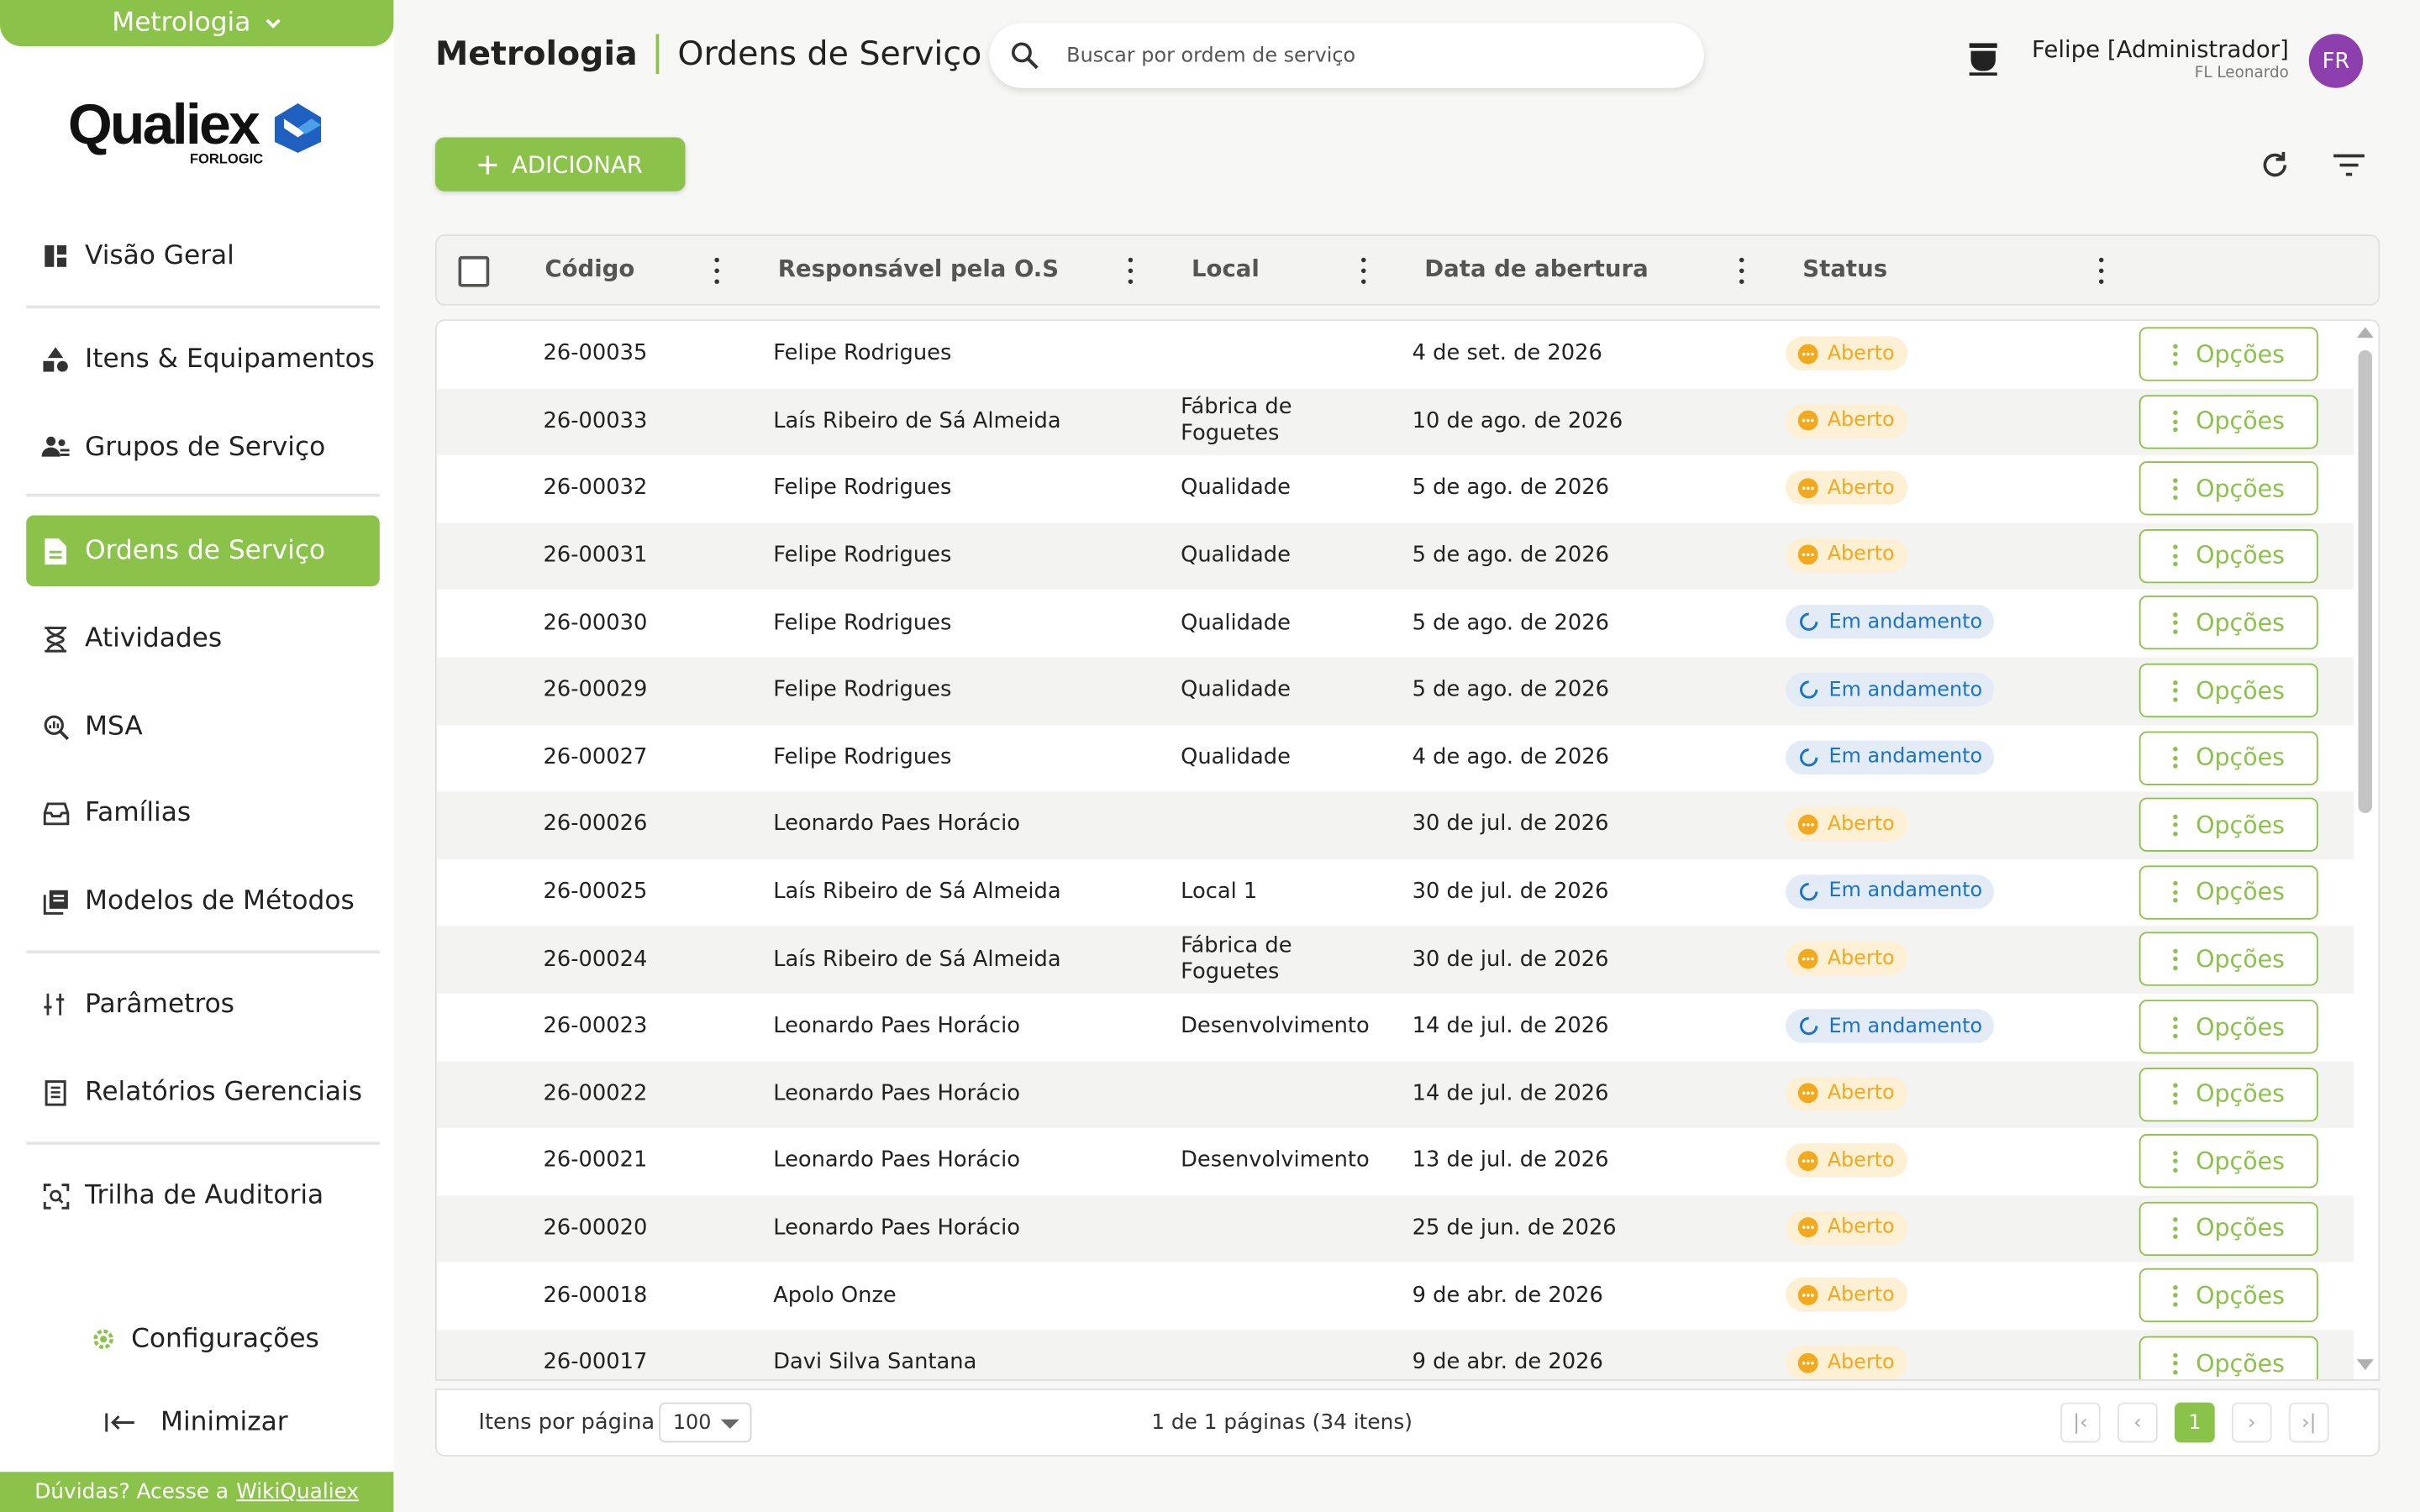  I want to click on select-all-checkbox, so click(474, 271).